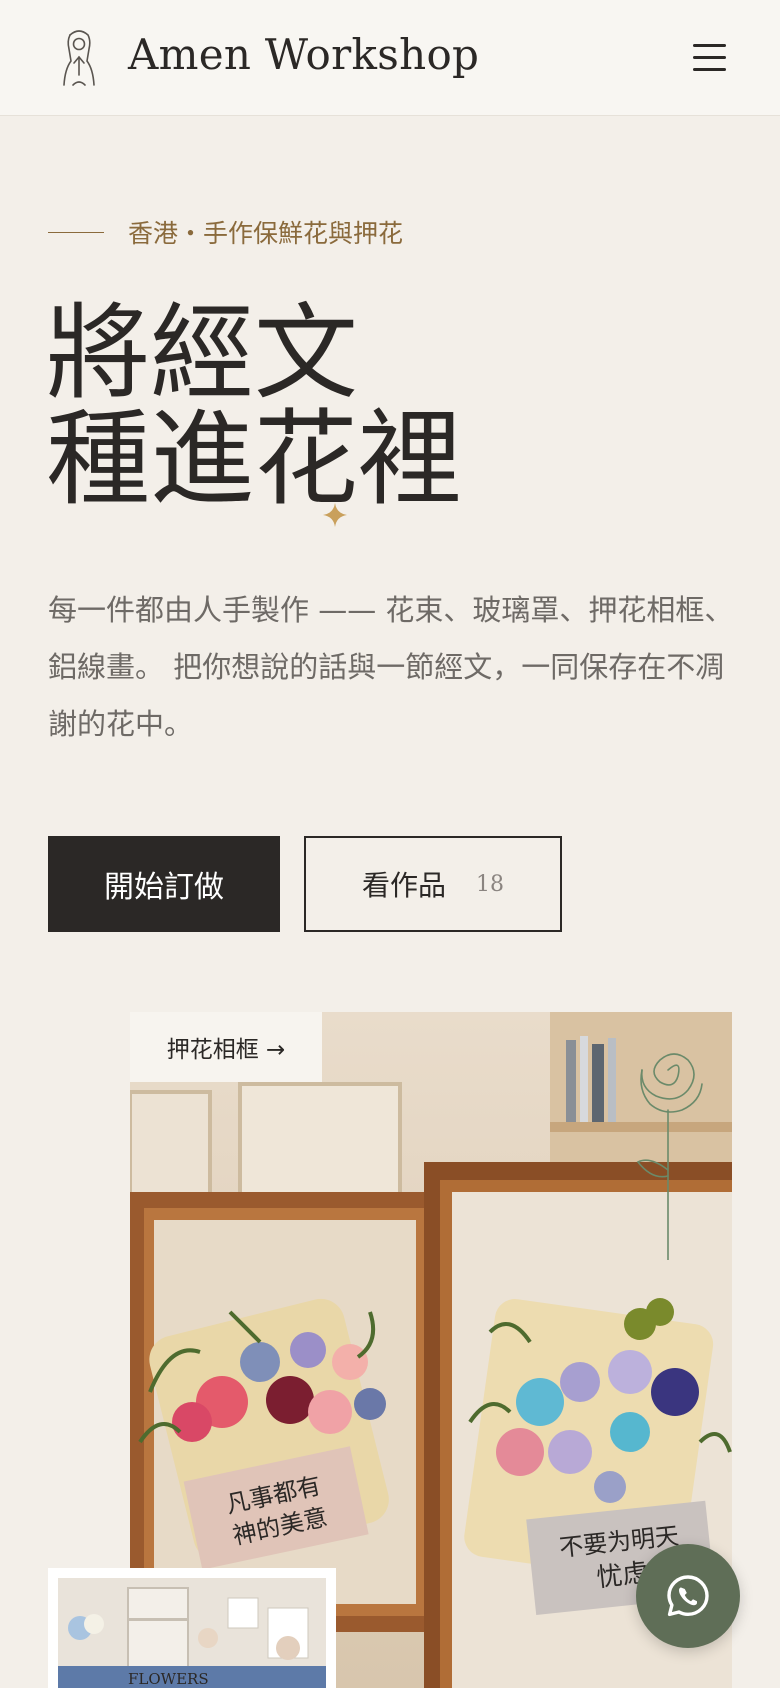 This screenshot has height=1688, width=780. Describe the element at coordinates (254, 459) in the screenshot. I see `hero-title-line-2: 種進花裡` at that location.